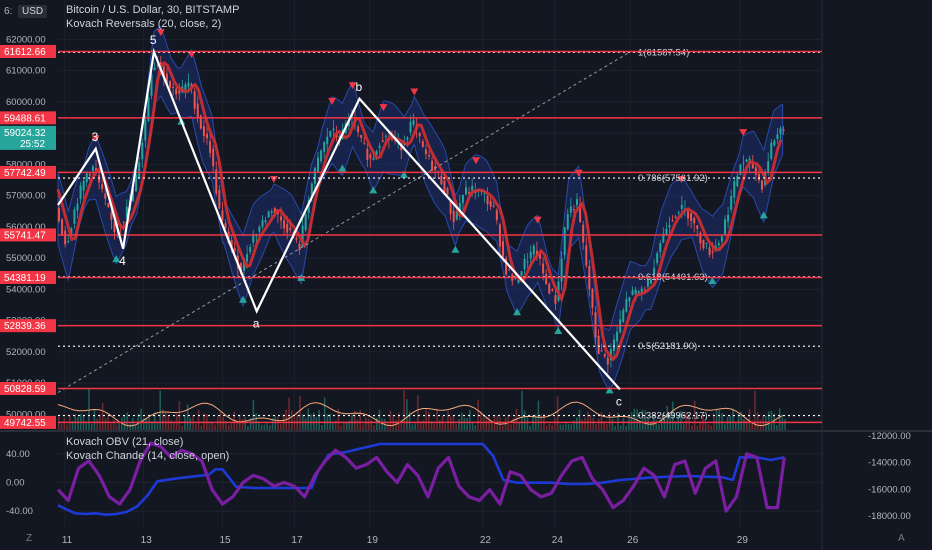  Describe the element at coordinates (147, 456) in the screenshot. I see `indicator-kovach-chande: Kovach Chande (14, close, open)` at that location.